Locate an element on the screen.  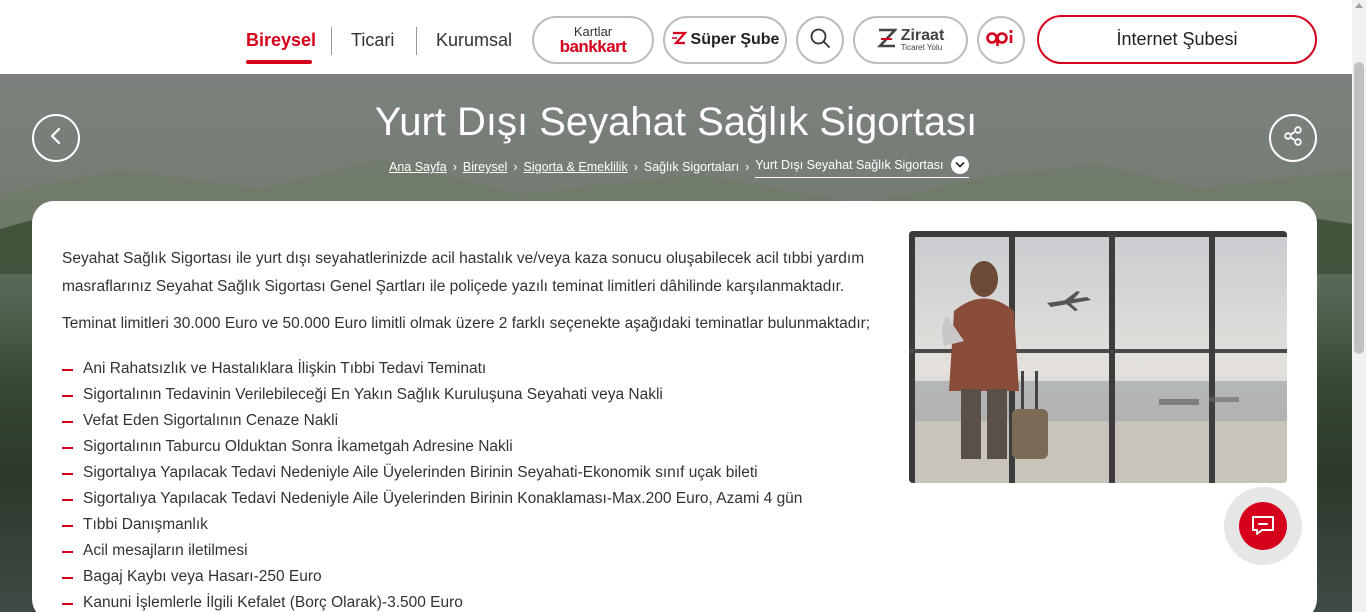
kartlar-bankkart-button: Kartlar bankkart is located at coordinates (593, 40).